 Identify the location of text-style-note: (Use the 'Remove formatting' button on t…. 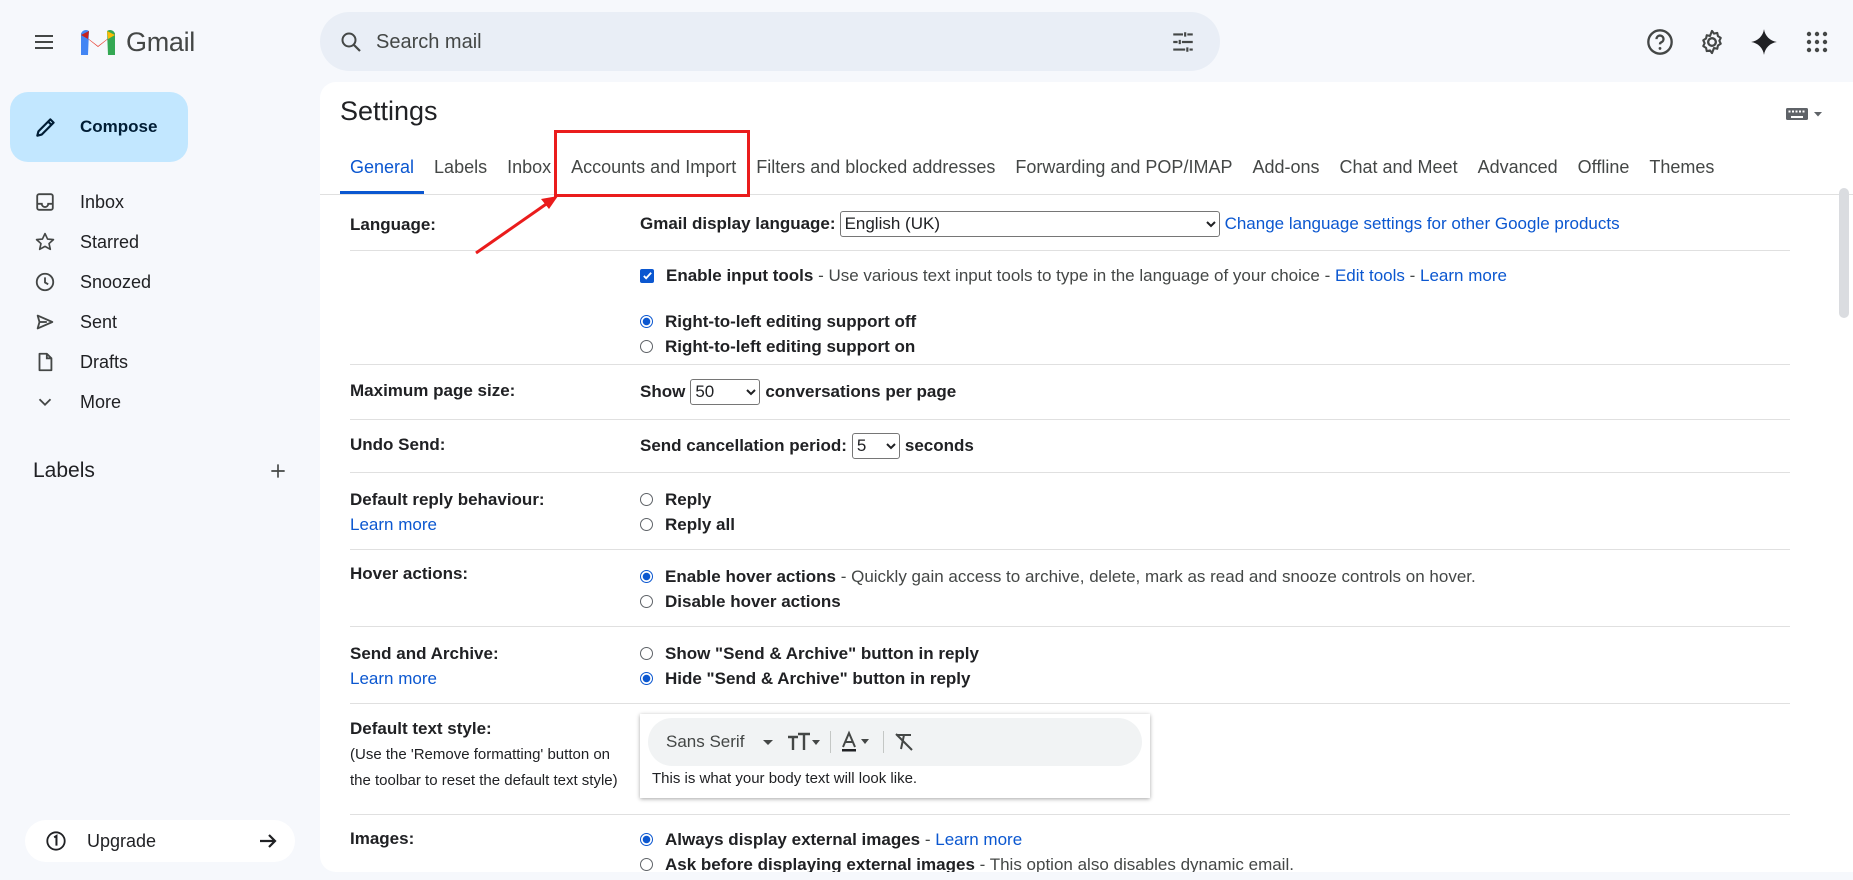
(484, 767).